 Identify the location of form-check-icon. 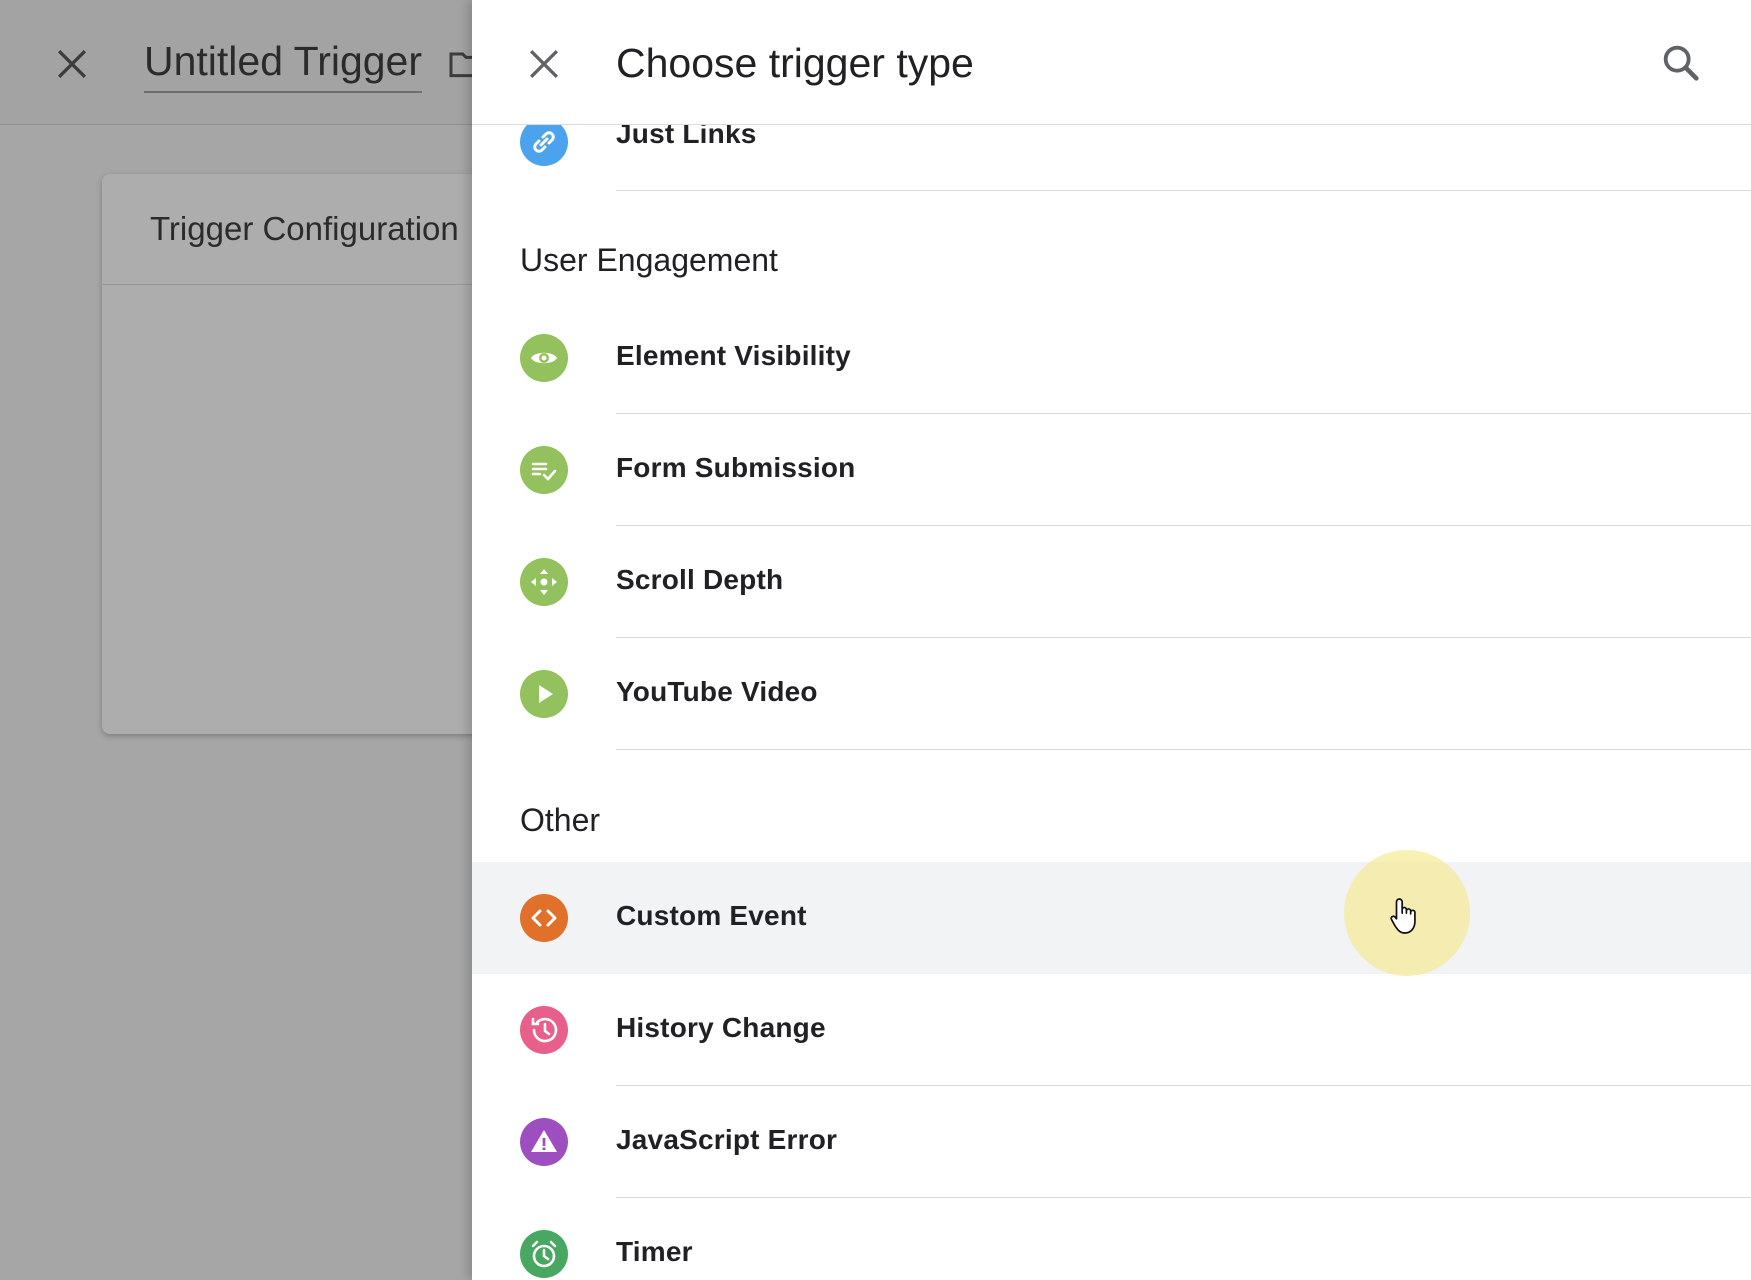
(544, 470).